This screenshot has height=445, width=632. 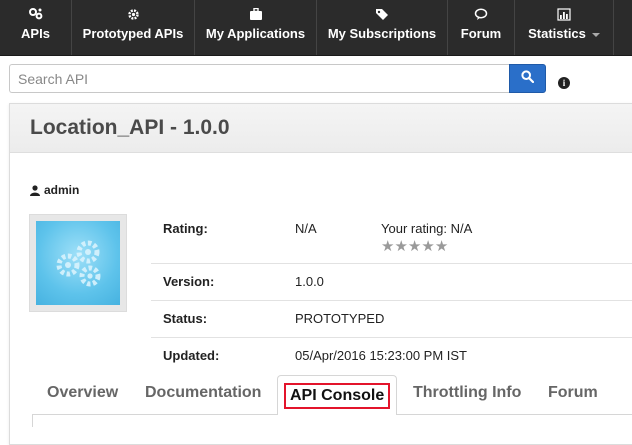 What do you see at coordinates (382, 14) in the screenshot?
I see `tags-icon` at bounding box center [382, 14].